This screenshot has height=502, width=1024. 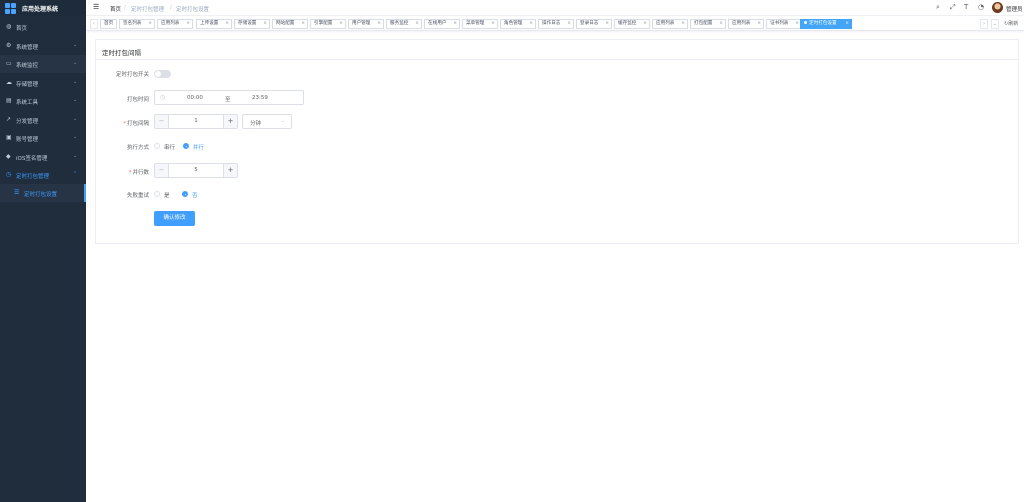 I want to click on tags-dropdown-button: ⌄, so click(x=995, y=24).